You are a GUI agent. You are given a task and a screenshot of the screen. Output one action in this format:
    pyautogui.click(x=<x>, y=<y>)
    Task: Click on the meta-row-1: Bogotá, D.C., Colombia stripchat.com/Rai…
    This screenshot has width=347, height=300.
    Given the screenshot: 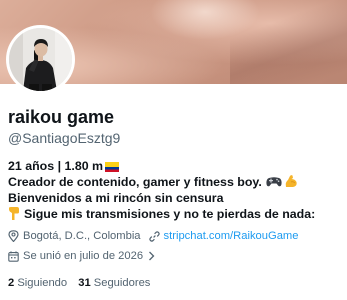 What is the action you would take?
    pyautogui.click(x=176, y=236)
    